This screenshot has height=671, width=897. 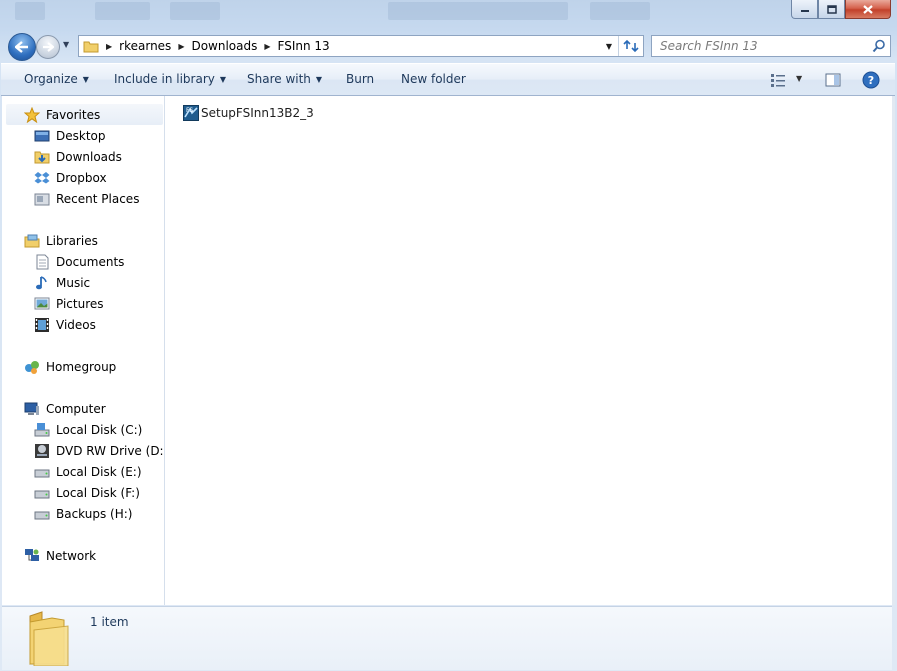 What do you see at coordinates (68, 46) in the screenshot?
I see `recent-pages-dropdown: ▼` at bounding box center [68, 46].